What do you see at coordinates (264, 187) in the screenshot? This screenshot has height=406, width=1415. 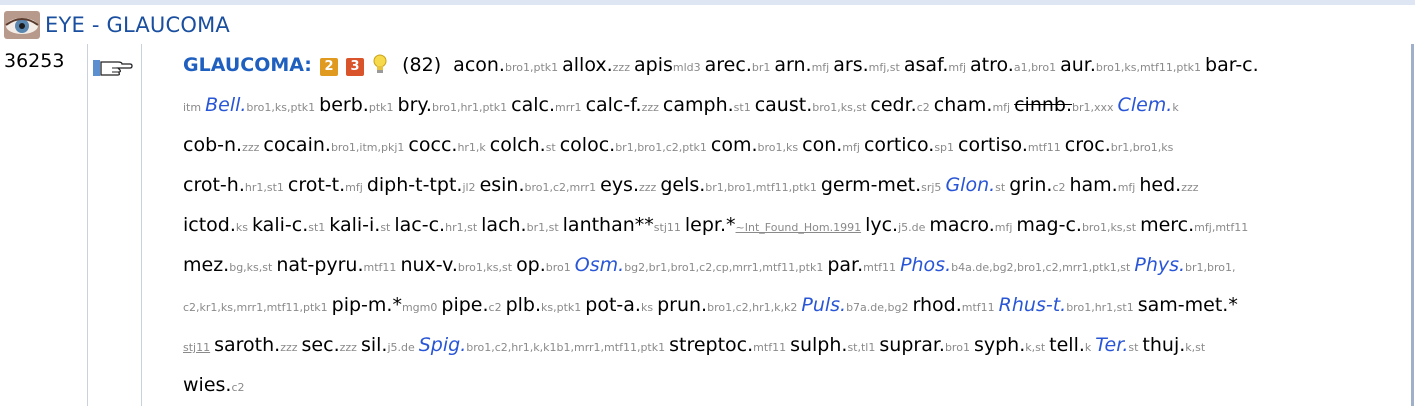 I see `remedy-sources: hr1,st1` at bounding box center [264, 187].